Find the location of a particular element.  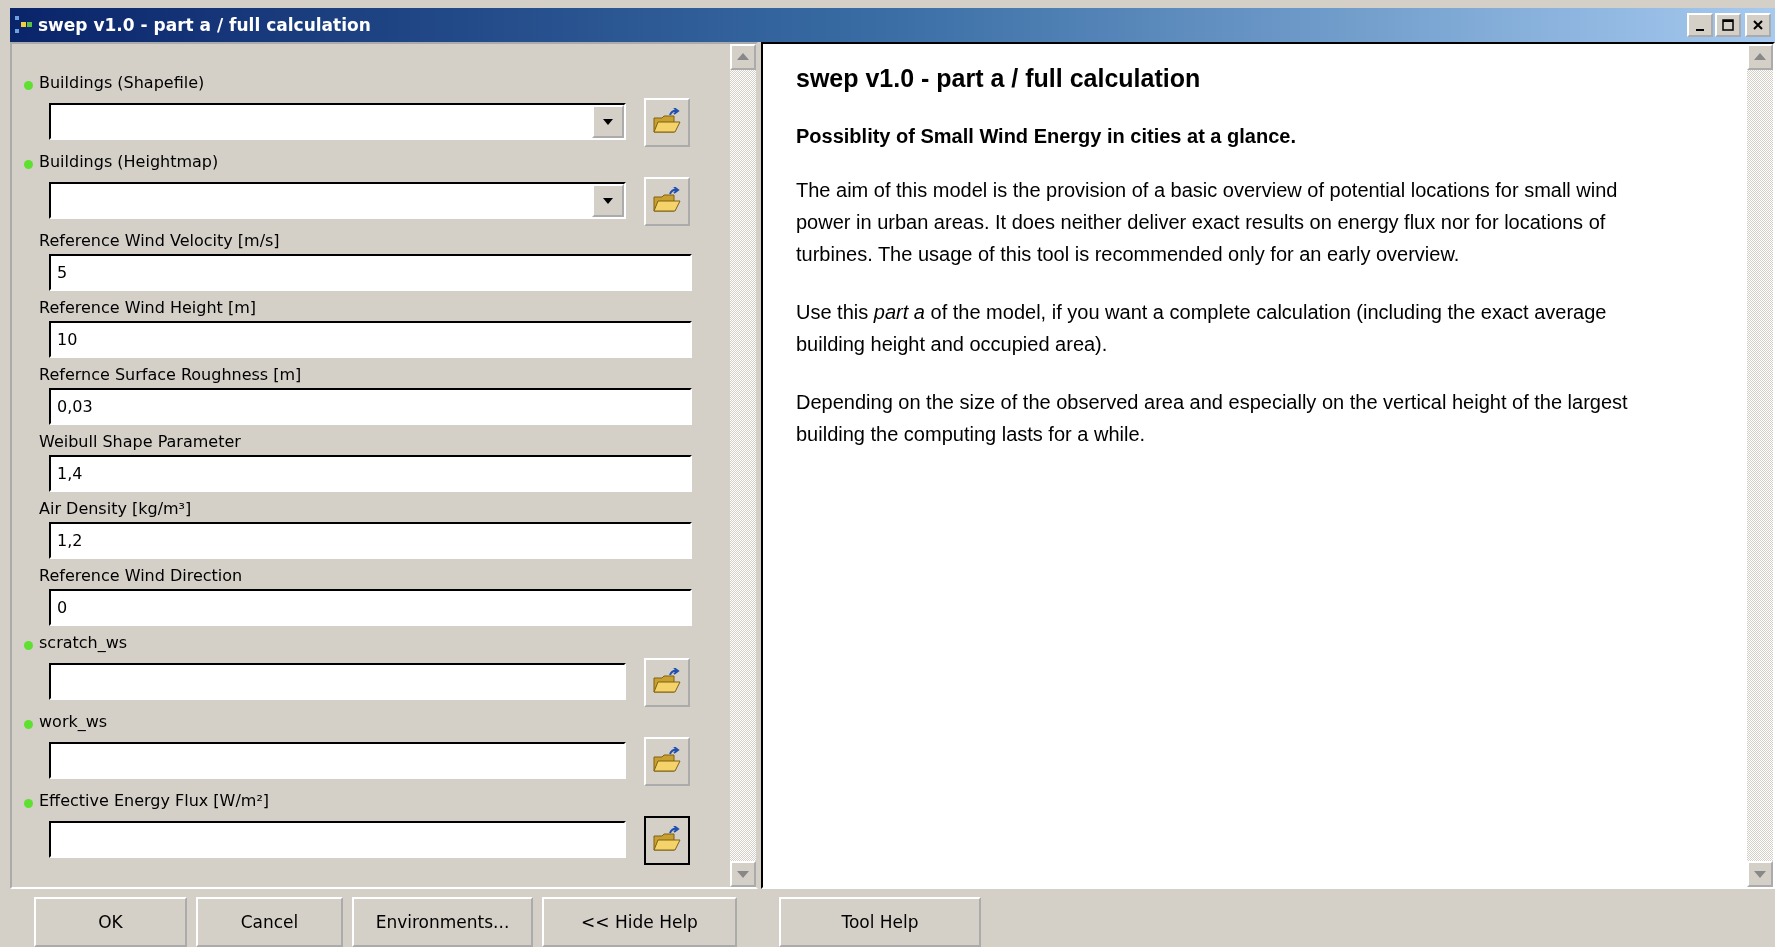

browse-folder-button is located at coordinates (667, 840).